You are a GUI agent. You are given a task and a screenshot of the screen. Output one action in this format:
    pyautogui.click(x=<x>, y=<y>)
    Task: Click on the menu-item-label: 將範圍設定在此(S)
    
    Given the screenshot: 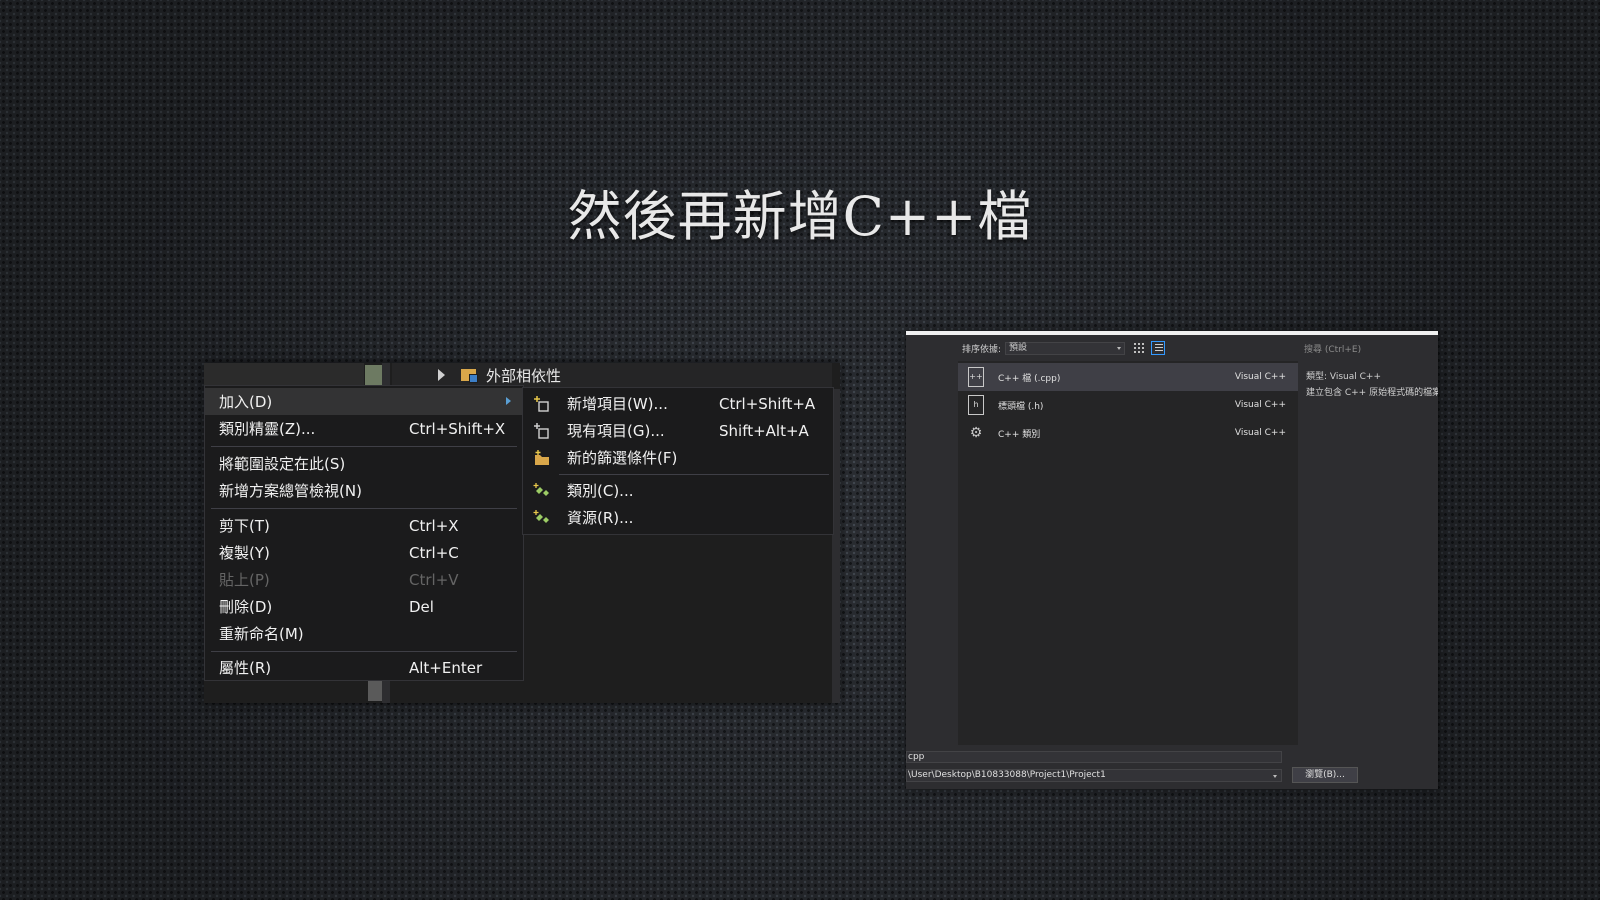 What is the action you would take?
    pyautogui.click(x=282, y=464)
    